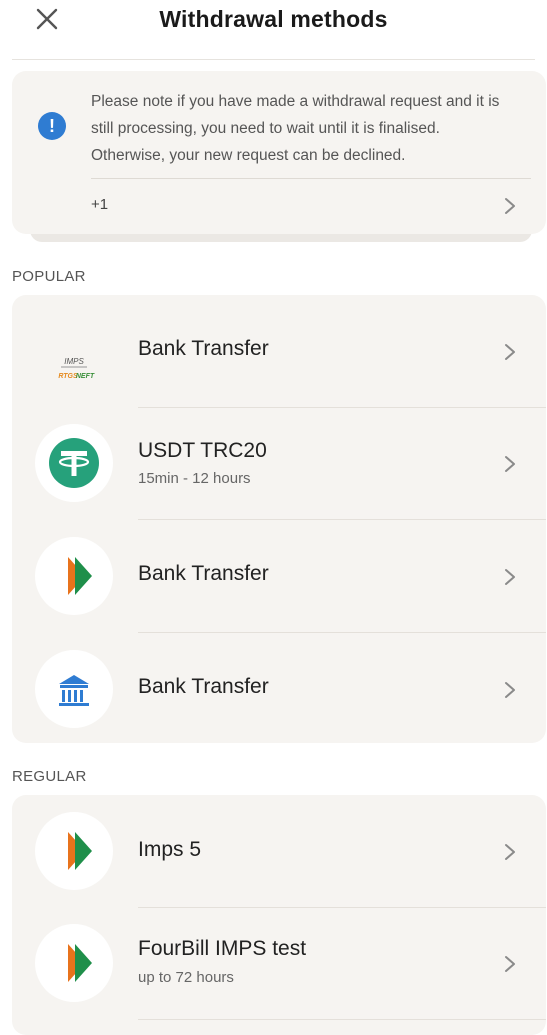  Describe the element at coordinates (273, 59) in the screenshot. I see `header-divider` at that location.